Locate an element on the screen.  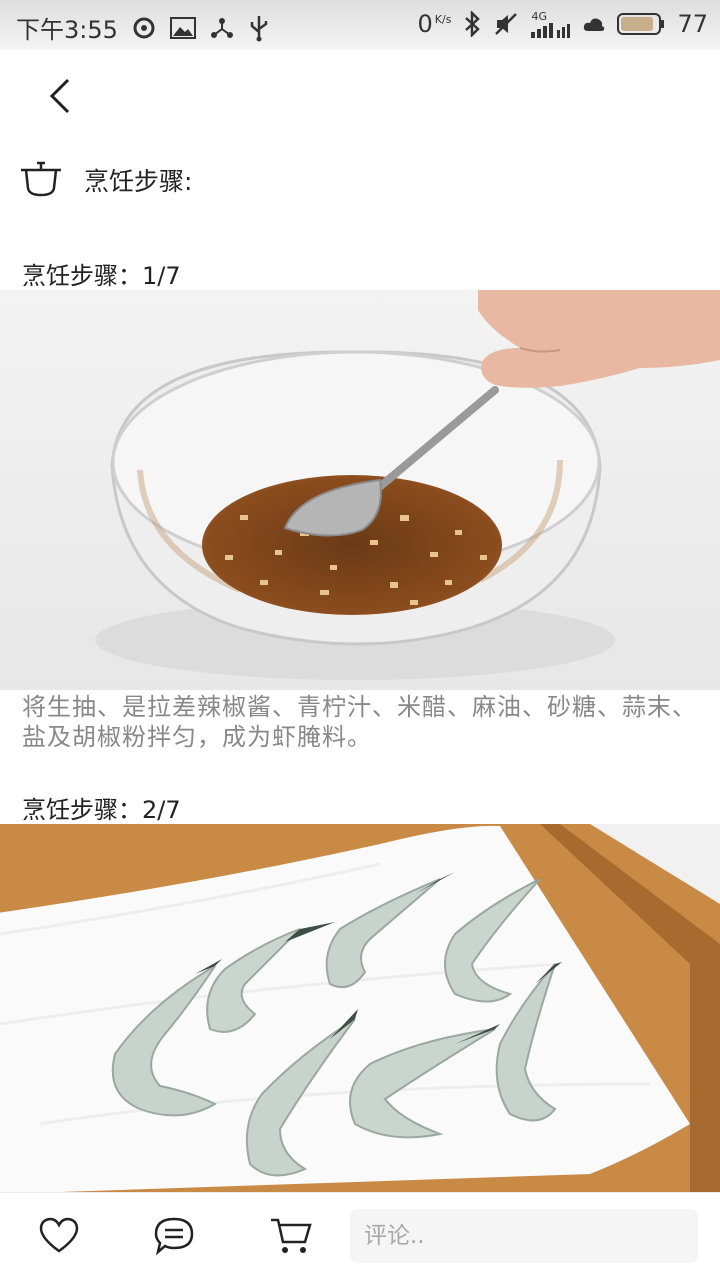
usb-icon is located at coordinates (259, 28).